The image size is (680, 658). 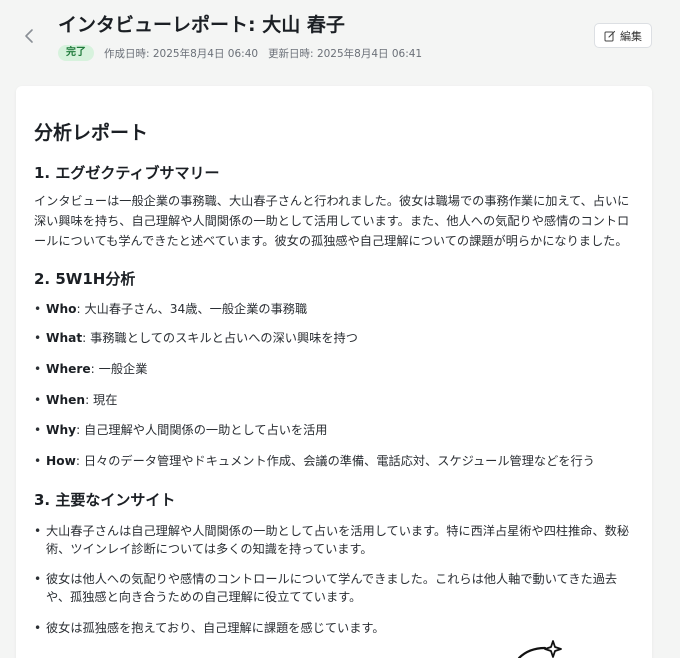 What do you see at coordinates (29, 36) in the screenshot?
I see `chevron-left-icon` at bounding box center [29, 36].